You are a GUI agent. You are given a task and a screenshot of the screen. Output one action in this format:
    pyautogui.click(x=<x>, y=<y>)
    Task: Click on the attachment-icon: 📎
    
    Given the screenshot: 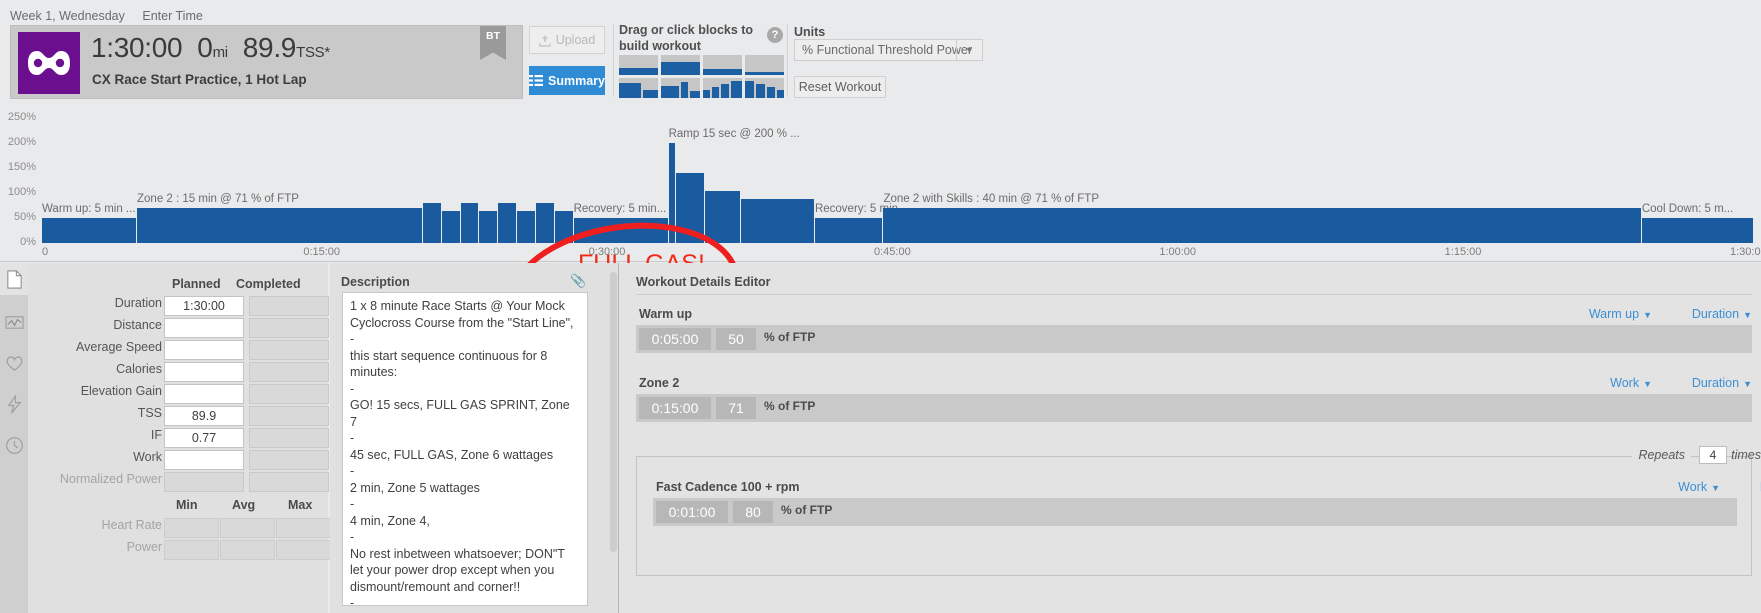 What is the action you would take?
    pyautogui.click(x=578, y=281)
    